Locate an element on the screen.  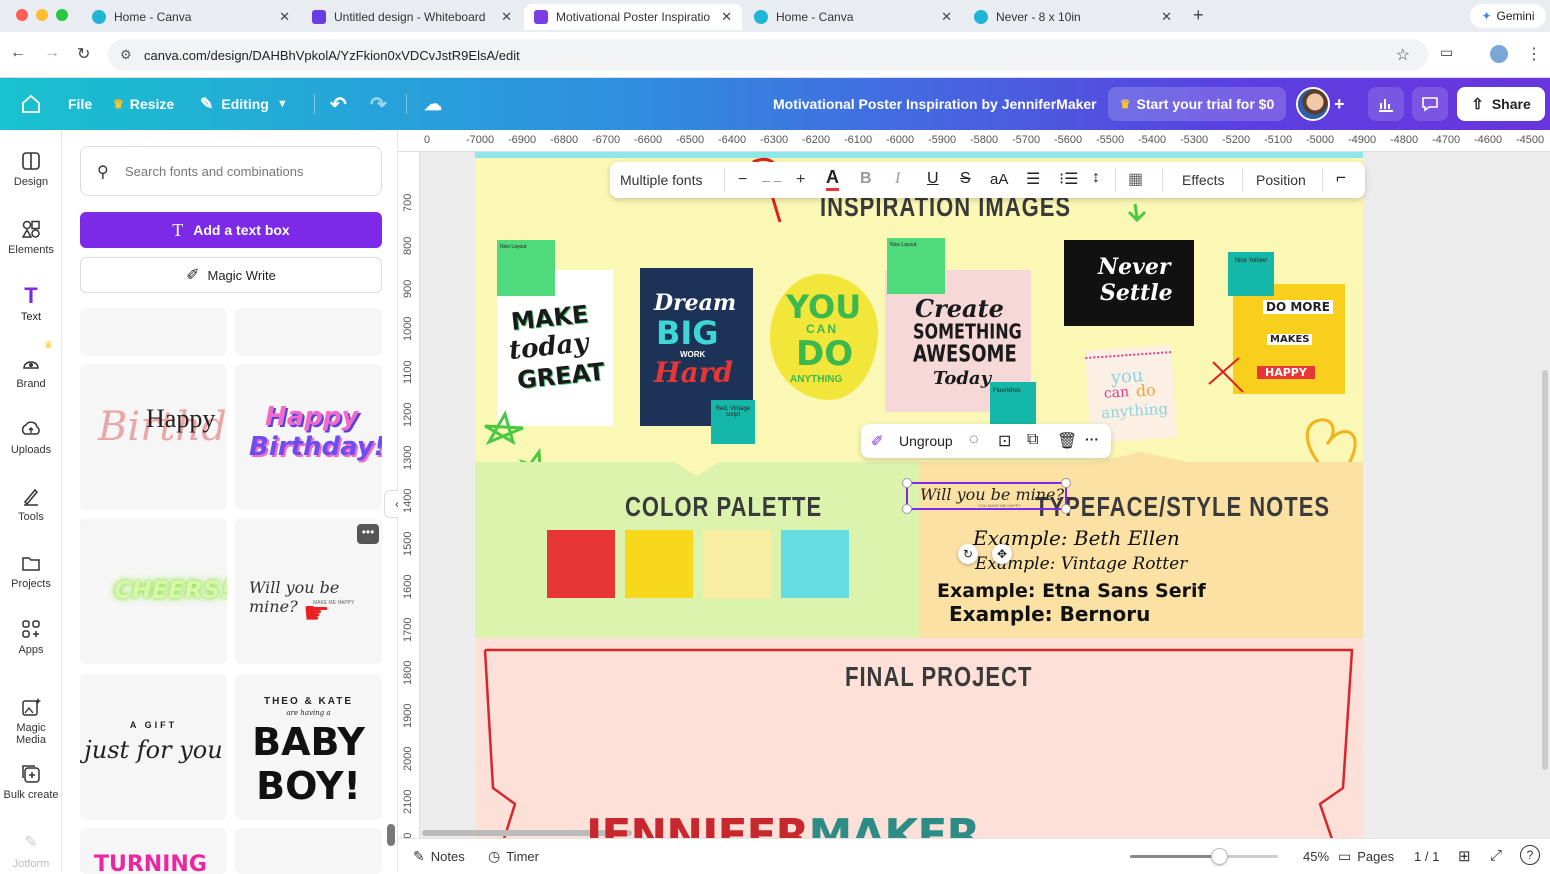
zoom-slider is located at coordinates (1204, 856).